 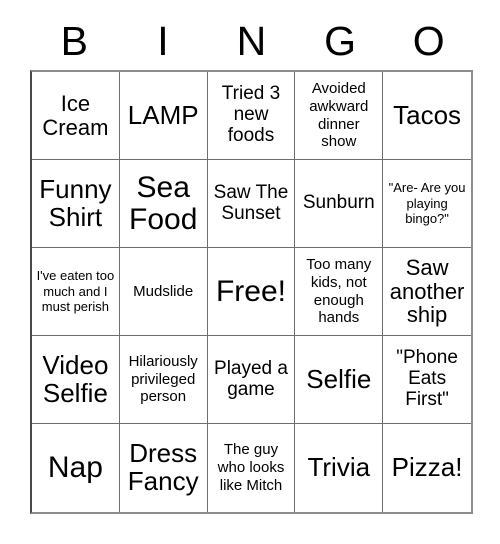 I want to click on bingo-cell-label: "Phone Eats First", so click(x=427, y=378).